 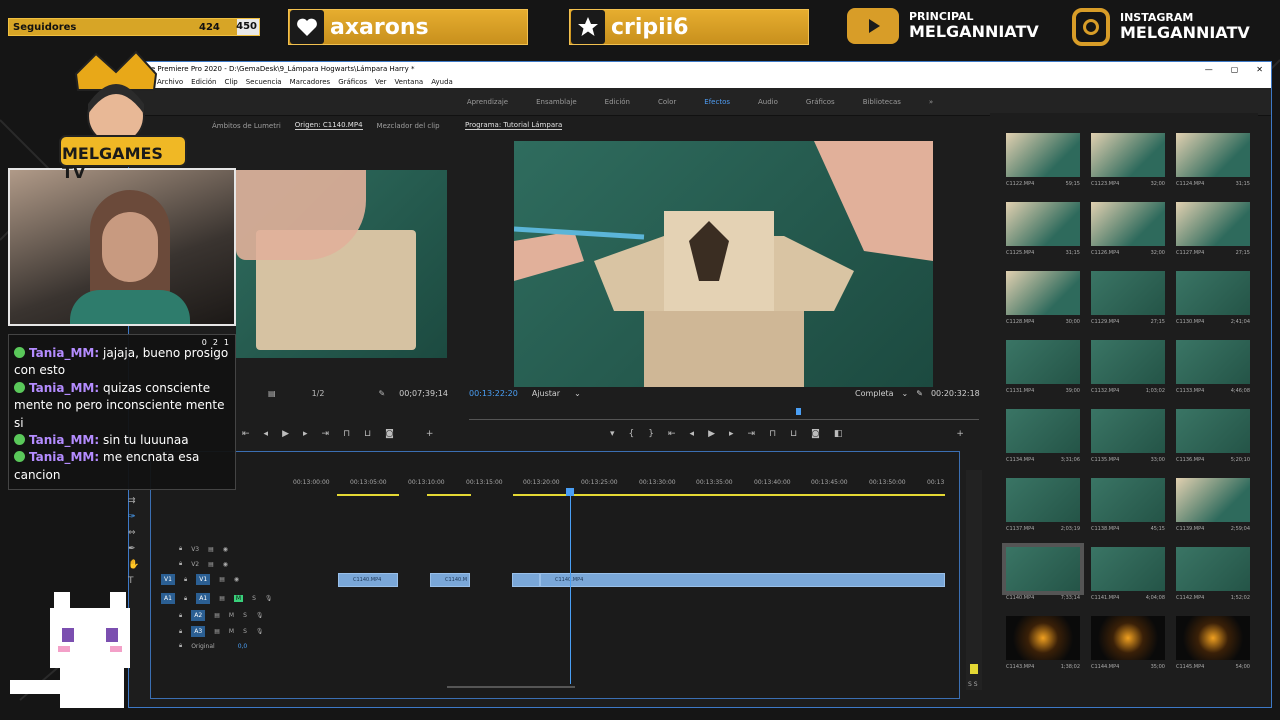 I want to click on fit-dropdown: Ajustar, so click(x=546, y=393).